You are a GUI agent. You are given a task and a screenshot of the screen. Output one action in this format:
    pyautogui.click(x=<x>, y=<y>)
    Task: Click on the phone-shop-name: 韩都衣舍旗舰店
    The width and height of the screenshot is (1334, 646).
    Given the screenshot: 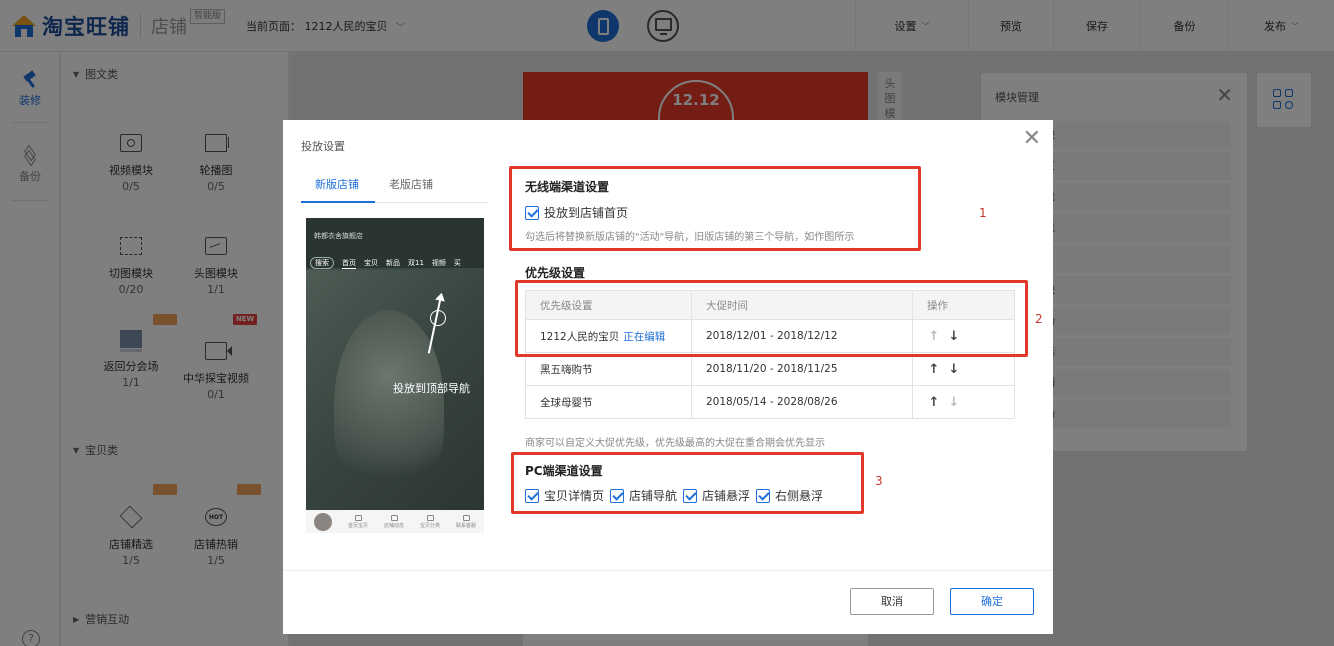 What is the action you would take?
    pyautogui.click(x=338, y=236)
    